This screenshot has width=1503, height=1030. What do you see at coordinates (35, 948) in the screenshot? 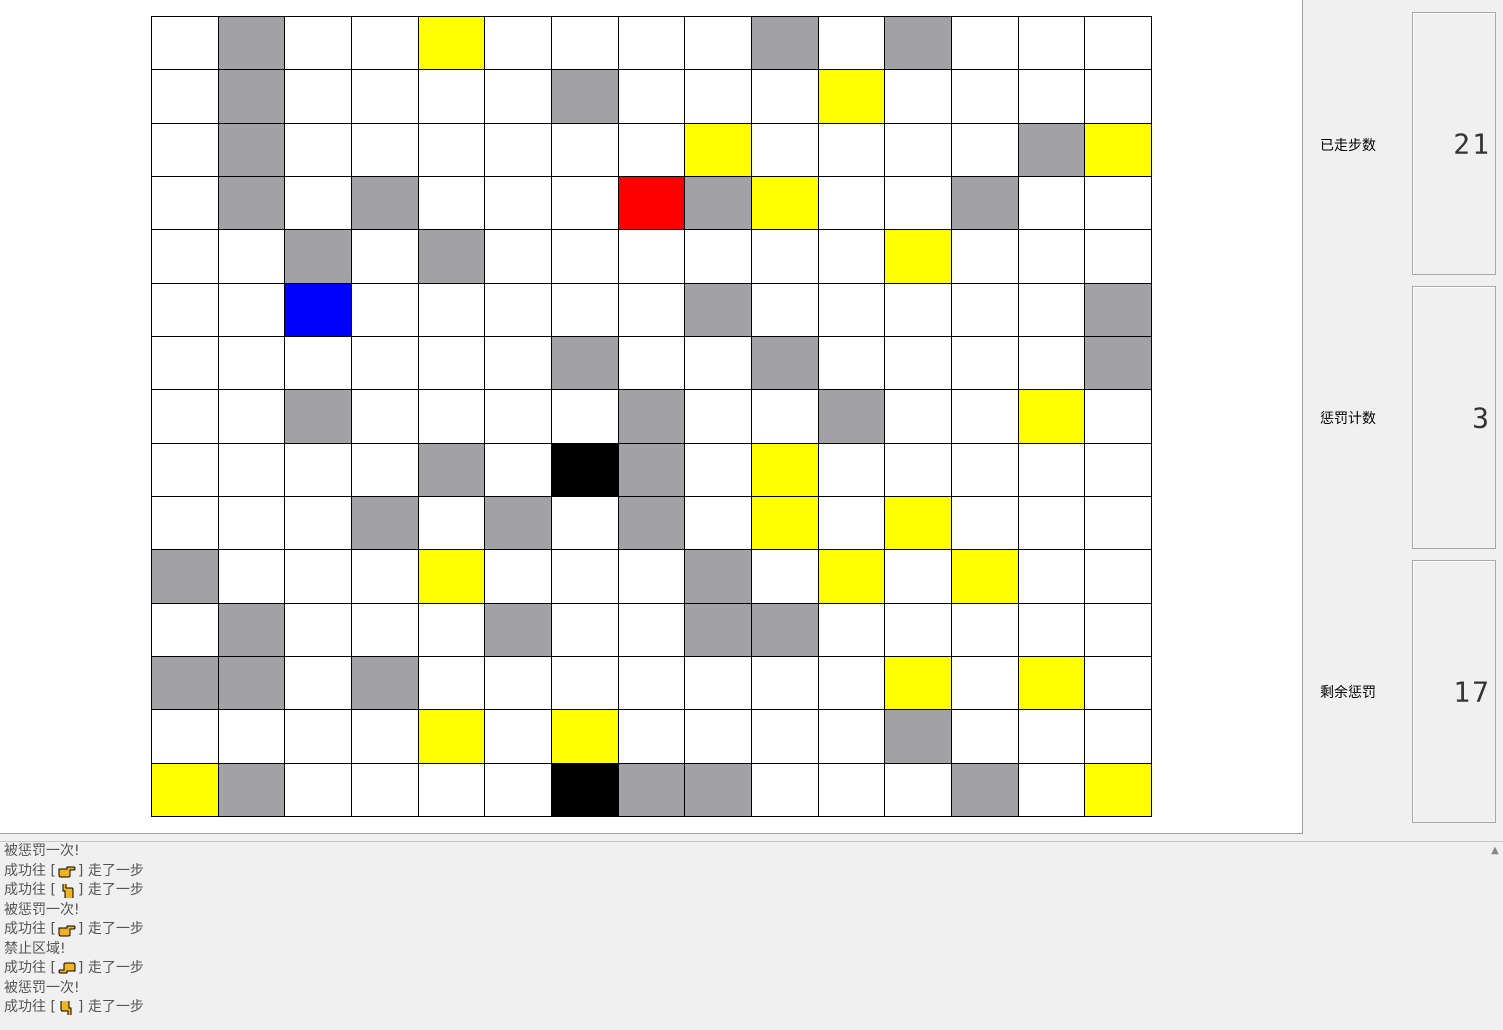
I see `log-text: 禁止区域!` at bounding box center [35, 948].